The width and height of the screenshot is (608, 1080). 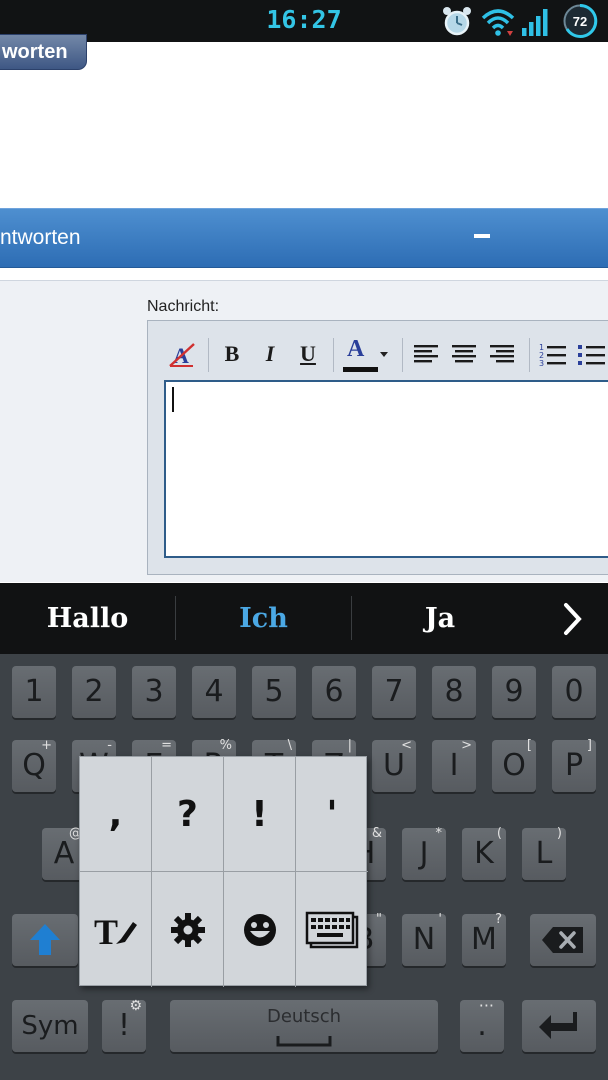 What do you see at coordinates (394, 692) in the screenshot?
I see `key-7: 7` at bounding box center [394, 692].